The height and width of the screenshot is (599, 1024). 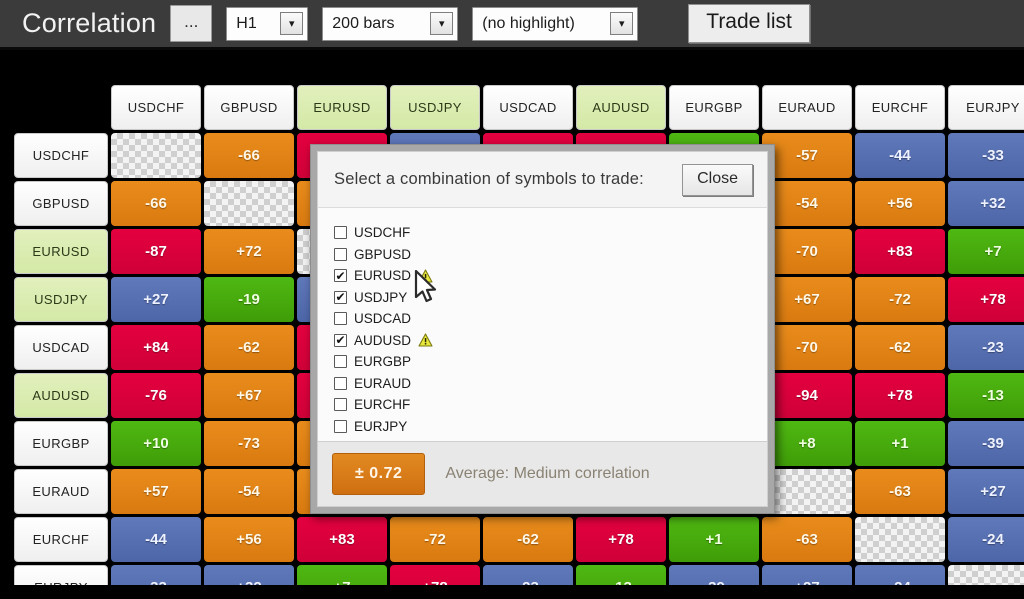 What do you see at coordinates (807, 155) in the screenshot?
I see `matrix-cell: -57` at bounding box center [807, 155].